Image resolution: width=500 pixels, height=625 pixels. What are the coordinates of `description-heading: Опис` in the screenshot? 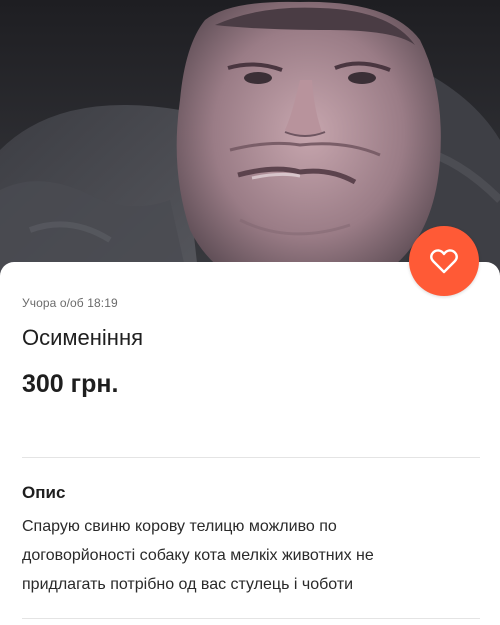 It's located at (44, 492).